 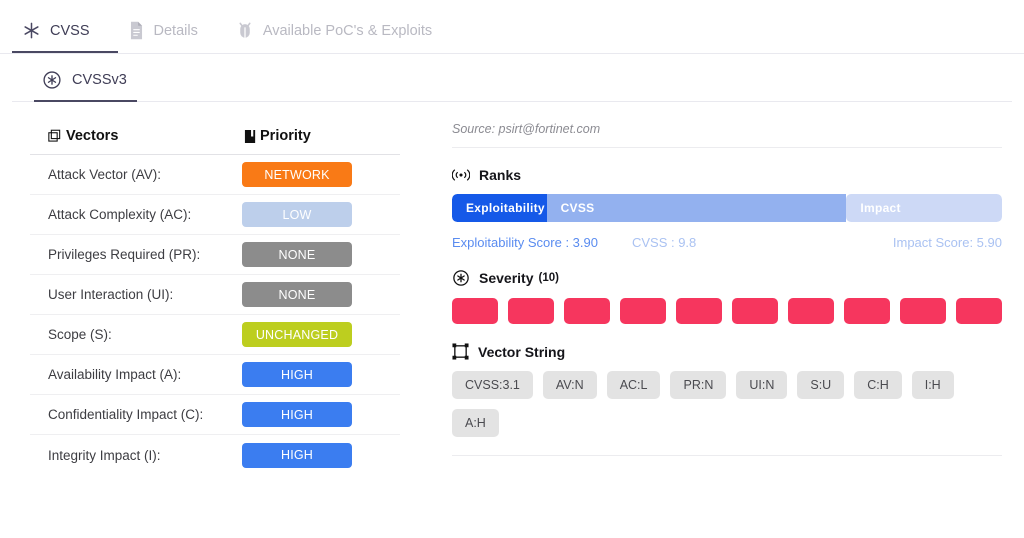 What do you see at coordinates (297, 334) in the screenshot?
I see `vector-value-badge: UNCHANGED` at bounding box center [297, 334].